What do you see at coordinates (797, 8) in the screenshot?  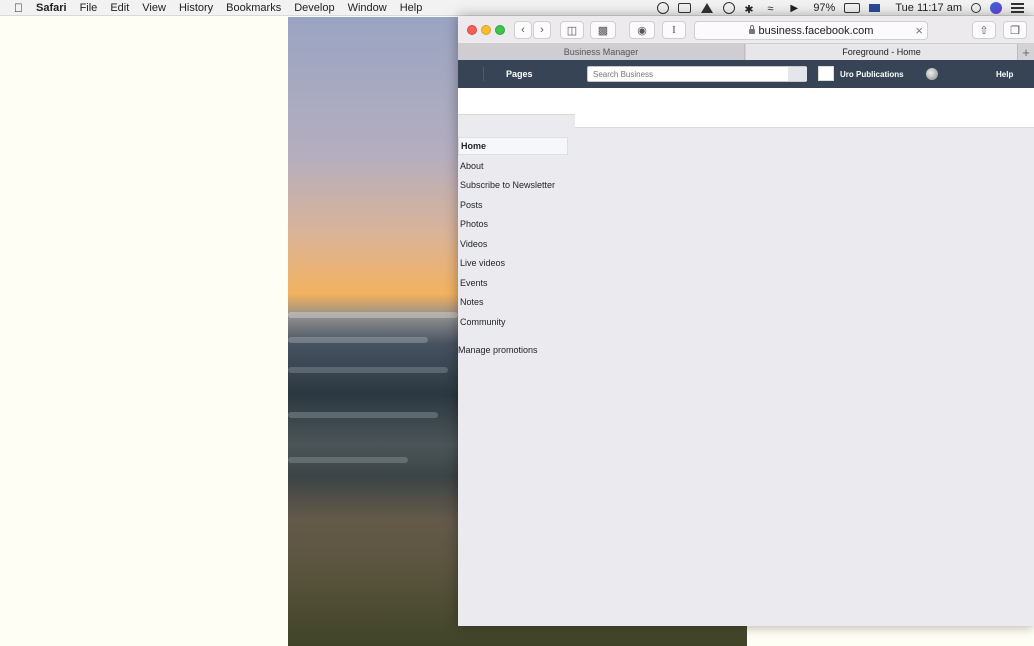 I see `volume-icon: ▶` at bounding box center [797, 8].